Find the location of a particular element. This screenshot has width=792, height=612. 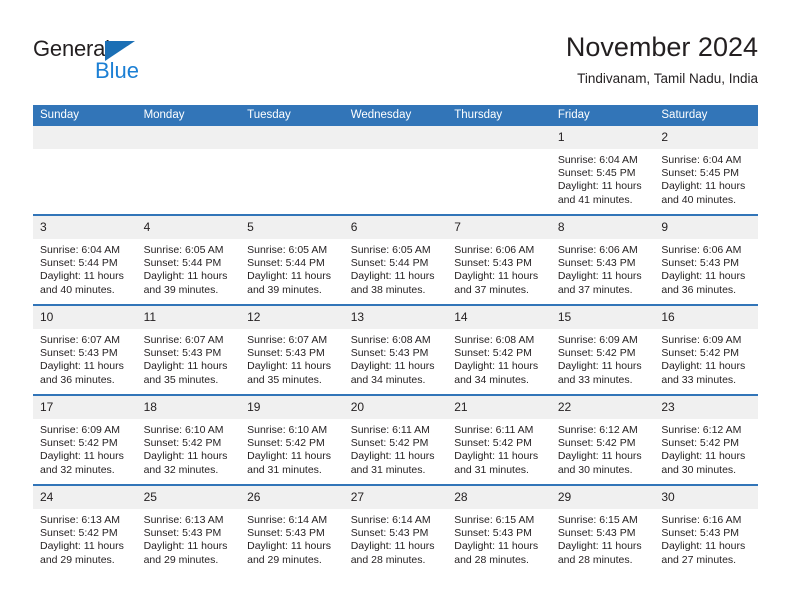

day-number: 7 is located at coordinates (499, 227).